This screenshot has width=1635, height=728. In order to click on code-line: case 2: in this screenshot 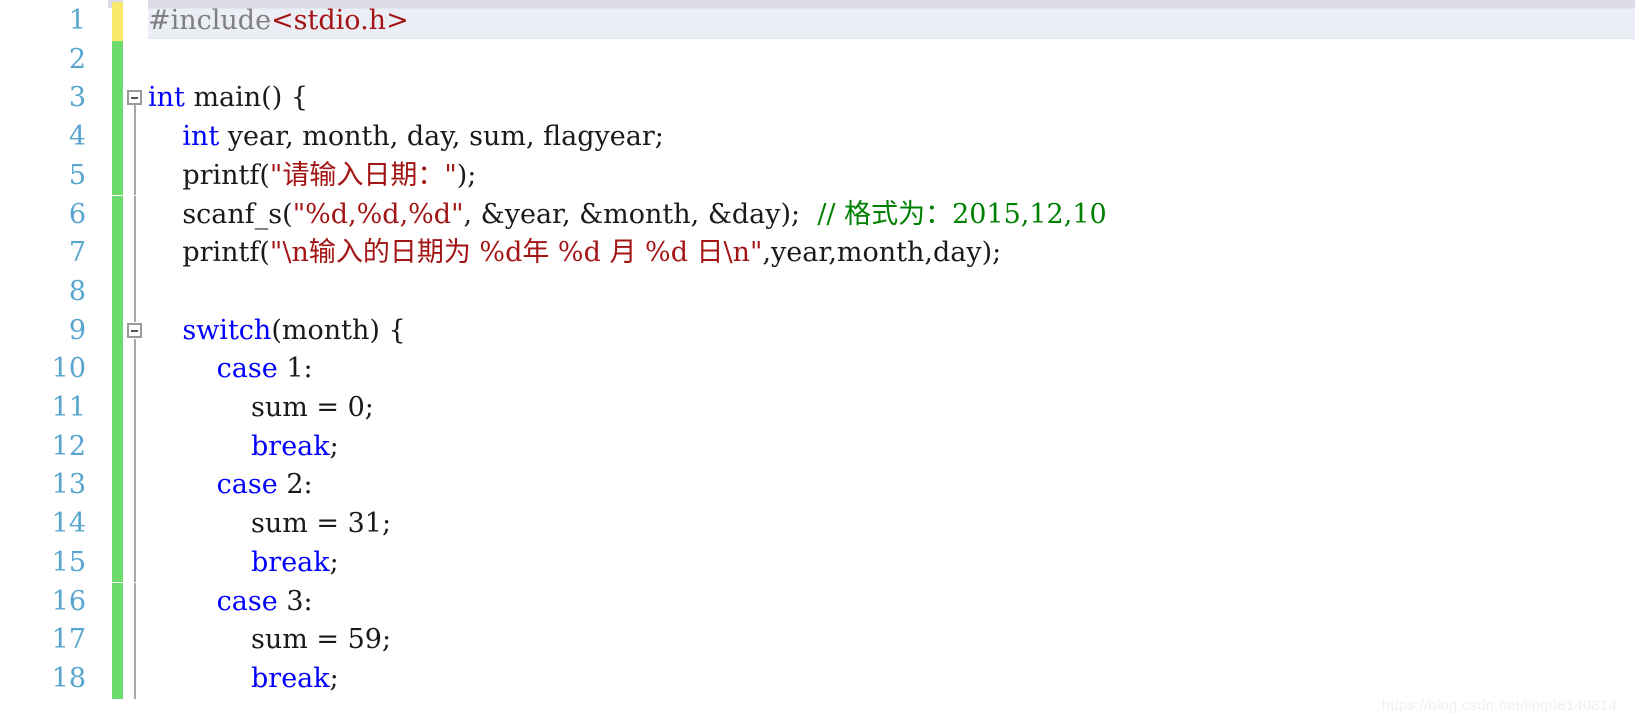, I will do `click(891, 485)`.